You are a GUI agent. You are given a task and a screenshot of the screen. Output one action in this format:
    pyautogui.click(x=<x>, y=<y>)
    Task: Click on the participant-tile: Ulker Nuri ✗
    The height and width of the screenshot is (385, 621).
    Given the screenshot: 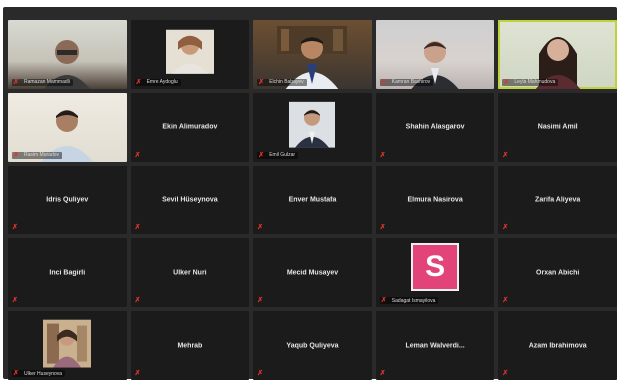 What is the action you would take?
    pyautogui.click(x=190, y=273)
    